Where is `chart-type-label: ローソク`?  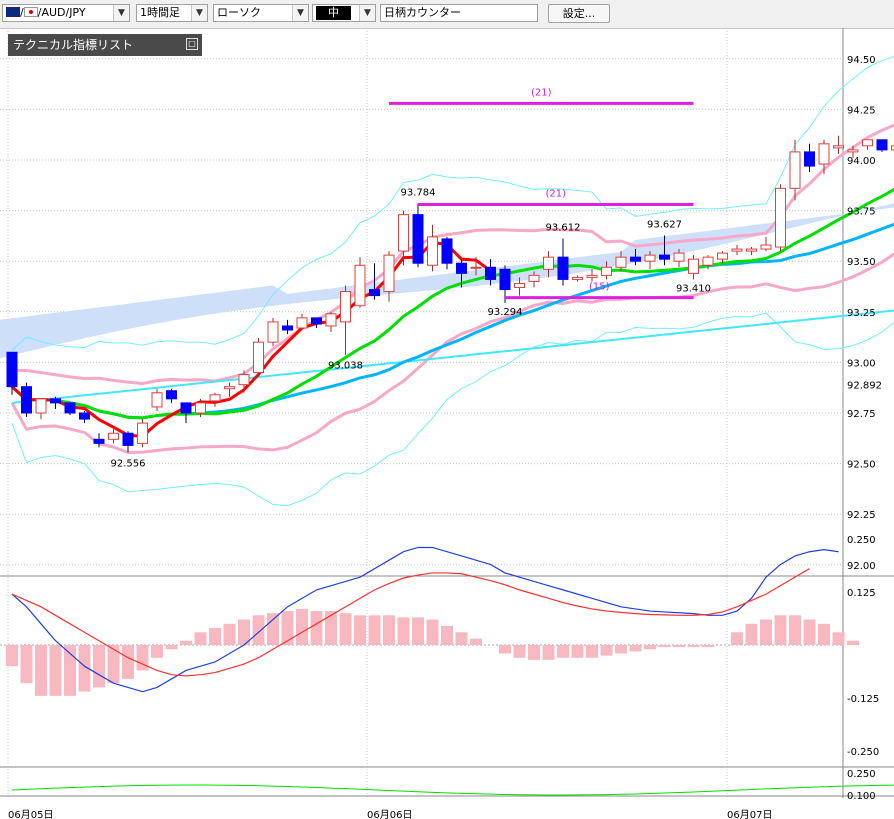 chart-type-label: ローソク is located at coordinates (239, 12).